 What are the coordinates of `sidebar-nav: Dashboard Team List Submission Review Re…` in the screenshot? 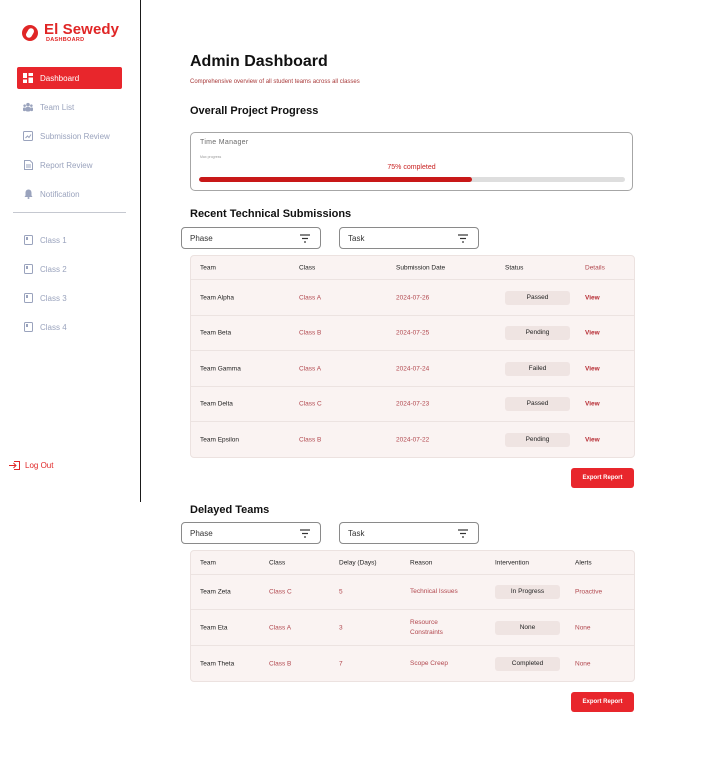 It's located at (69, 206).